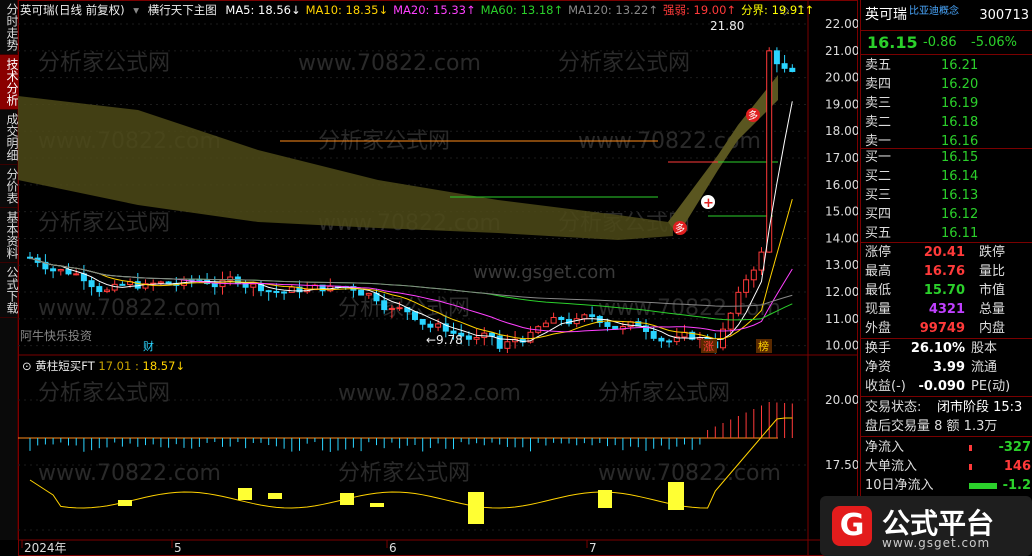 This screenshot has width=1032, height=556. What do you see at coordinates (946, 65) in the screenshot?
I see `ask-row-5: 卖五 16.21` at bounding box center [946, 65].